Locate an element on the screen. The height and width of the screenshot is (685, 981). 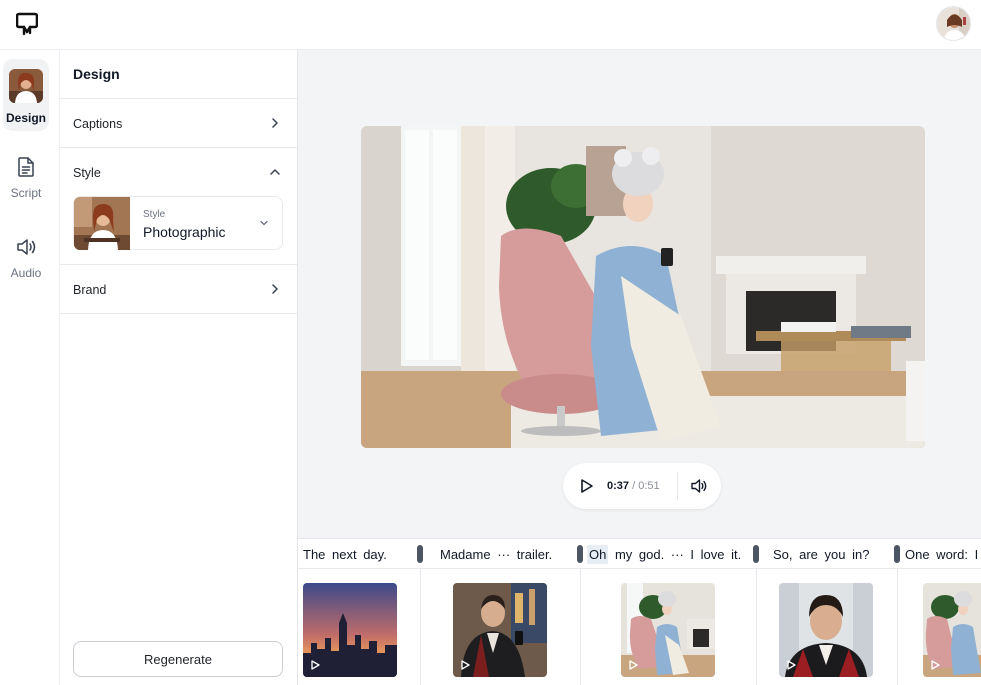
style-caption: Style is located at coordinates (154, 214).